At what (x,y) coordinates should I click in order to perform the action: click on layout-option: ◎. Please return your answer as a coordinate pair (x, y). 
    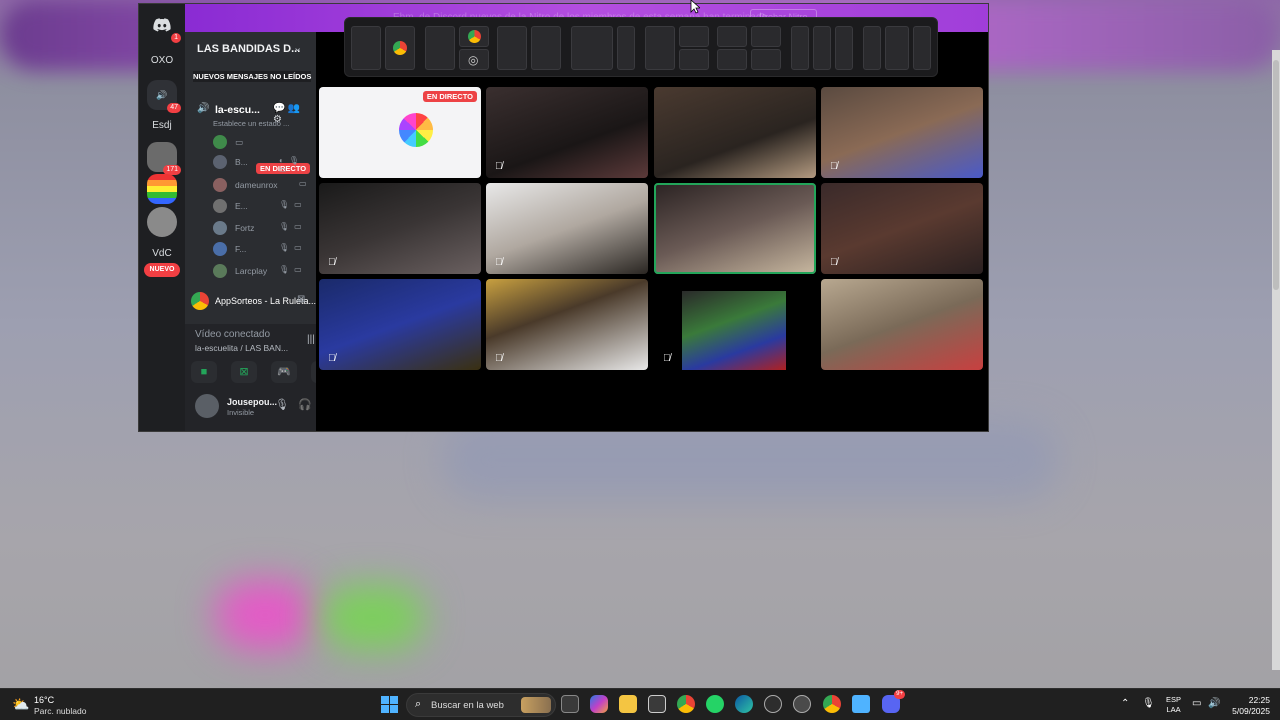
    Looking at the image, I should click on (474, 59).